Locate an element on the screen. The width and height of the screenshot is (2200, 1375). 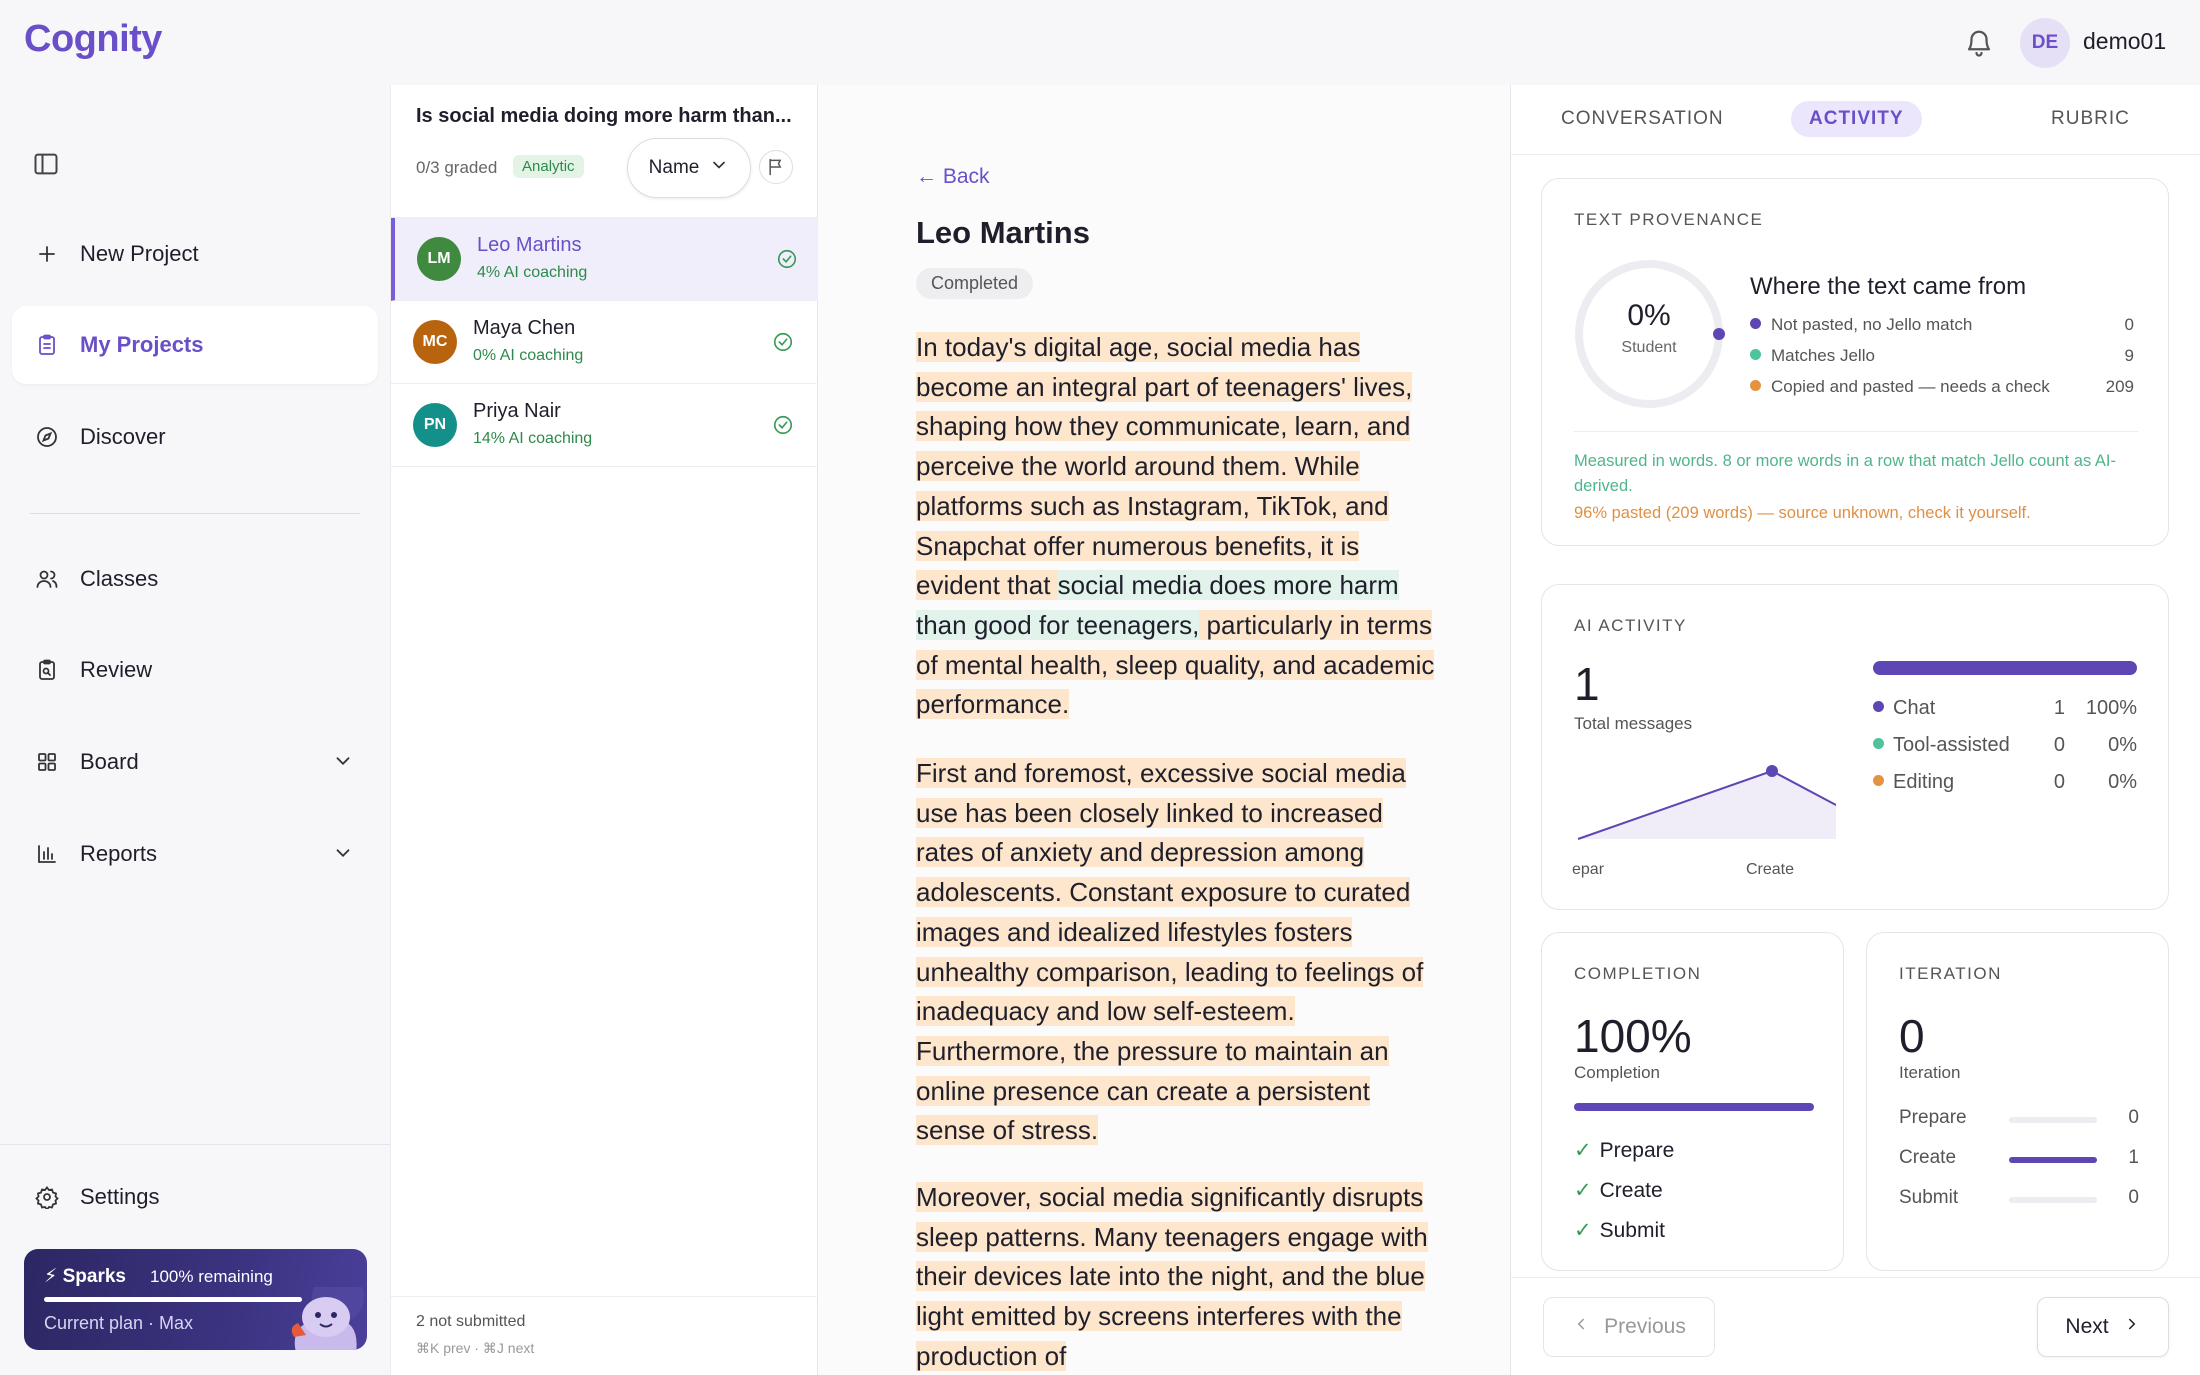
arrow-left-icon: ← is located at coordinates (929, 176).